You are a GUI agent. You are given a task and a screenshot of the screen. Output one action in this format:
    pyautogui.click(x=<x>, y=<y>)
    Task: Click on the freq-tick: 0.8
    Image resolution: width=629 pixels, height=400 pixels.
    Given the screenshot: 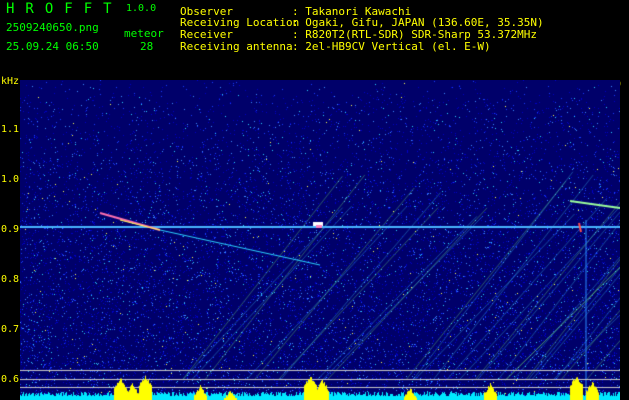 What is the action you would take?
    pyautogui.click(x=10, y=279)
    